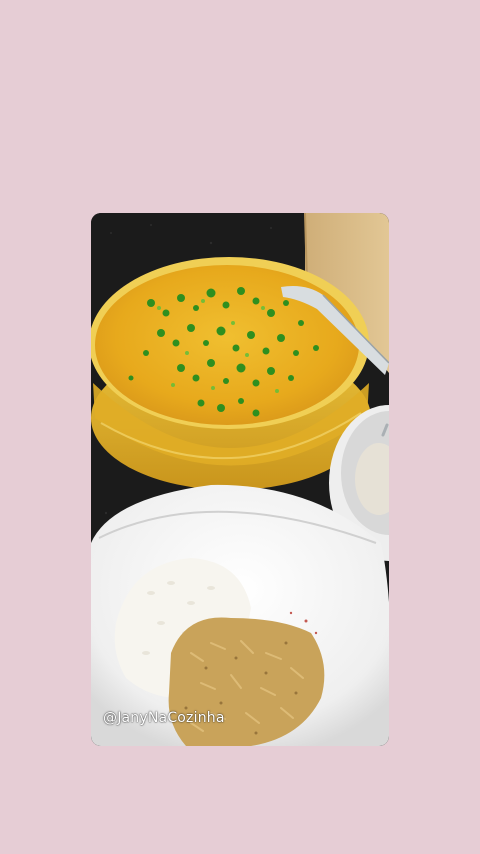 The width and height of the screenshot is (480, 854). What do you see at coordinates (164, 718) in the screenshot?
I see `watermark-text: @JanyNaCozinha` at bounding box center [164, 718].